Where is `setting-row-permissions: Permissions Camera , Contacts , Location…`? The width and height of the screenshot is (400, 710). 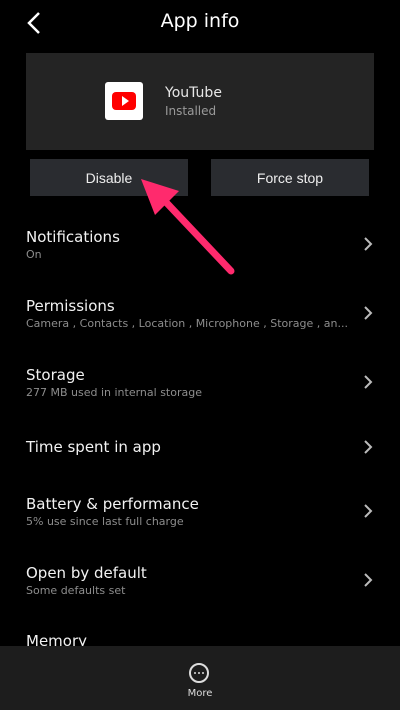 setting-row-permissions: Permissions Camera , Contacts , Location… is located at coordinates (200, 317).